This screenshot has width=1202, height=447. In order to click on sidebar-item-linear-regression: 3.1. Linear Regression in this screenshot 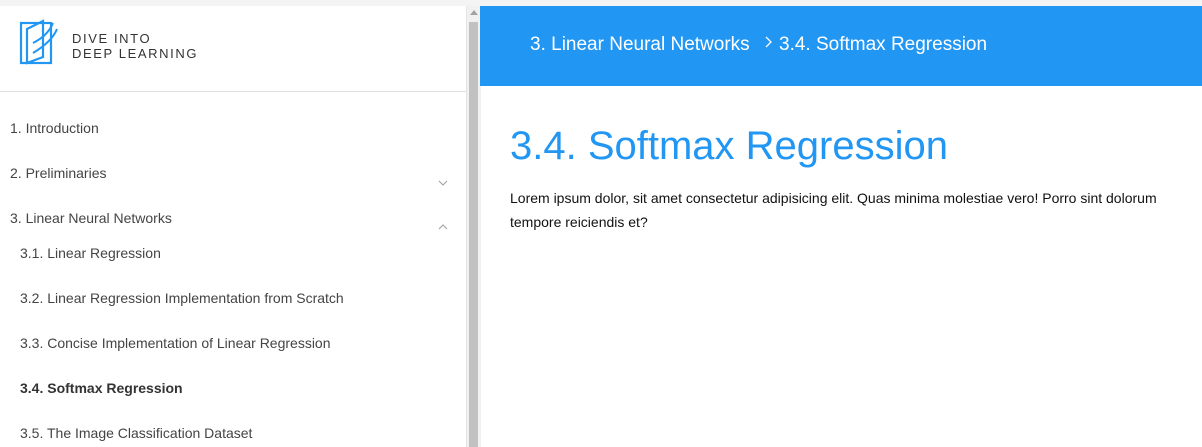, I will do `click(233, 253)`.